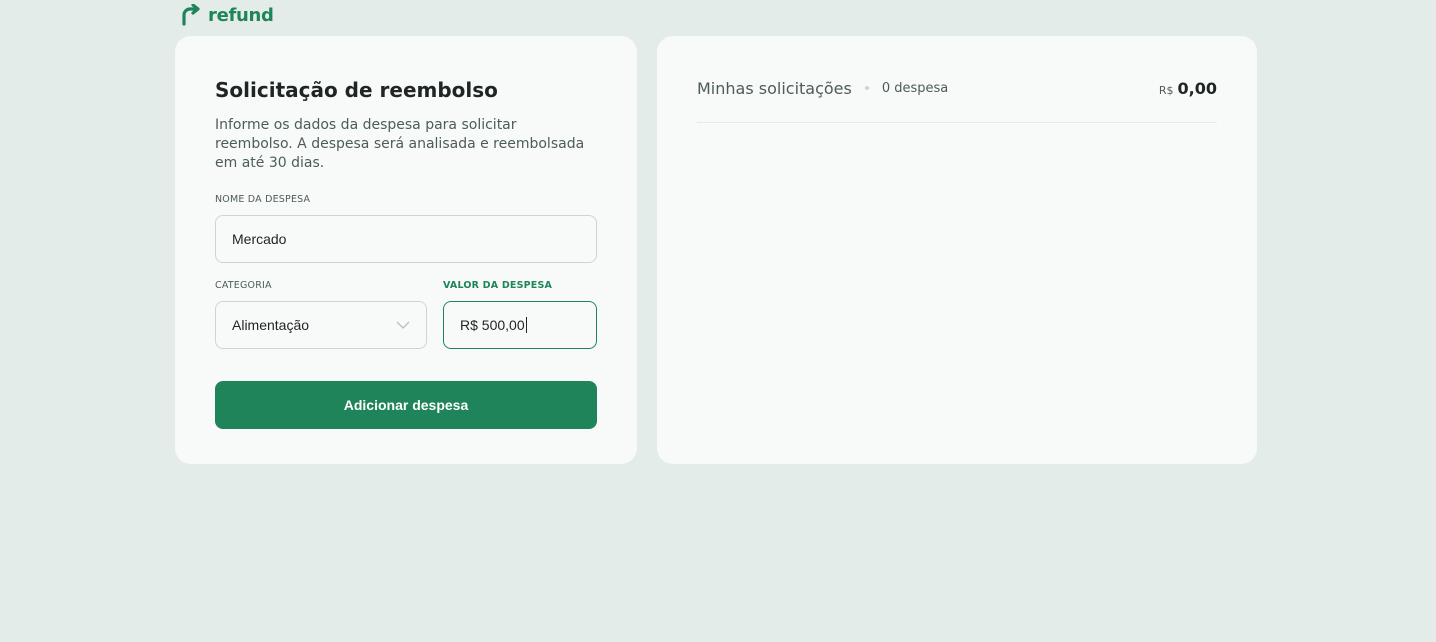 Image resolution: width=1436 pixels, height=642 pixels. What do you see at coordinates (957, 88) in the screenshot?
I see `requests-header: Minhas solicitações 0 despesa R$ 0,00` at bounding box center [957, 88].